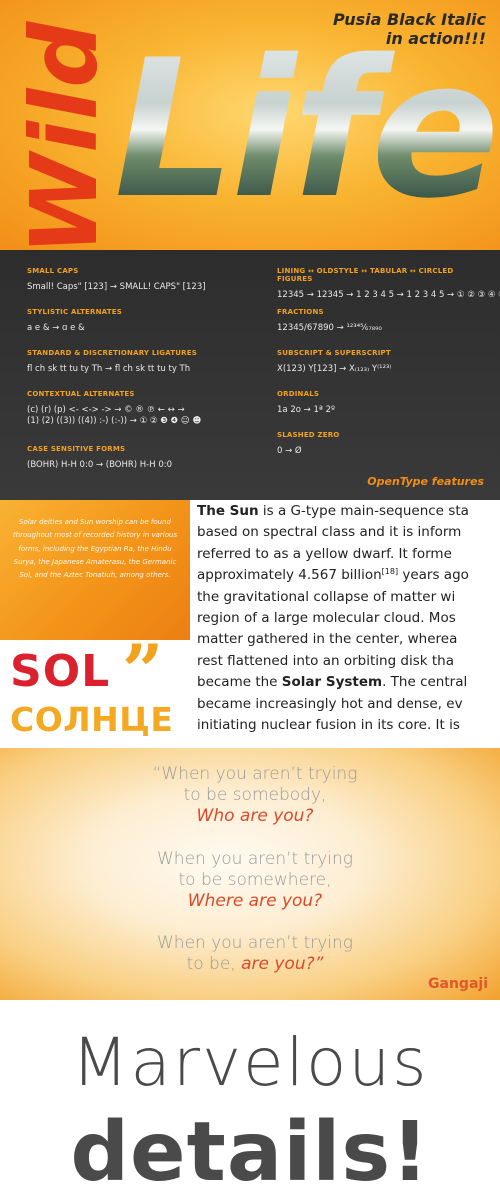 The width and height of the screenshot is (500, 1200). I want to click on details-headline: details!, so click(250, 1152).